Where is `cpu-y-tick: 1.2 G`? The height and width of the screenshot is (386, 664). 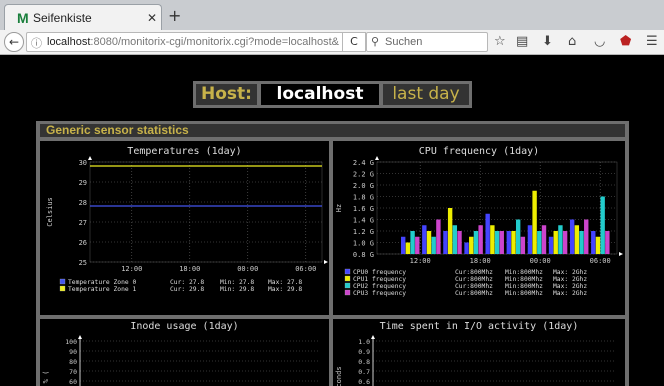 cpu-y-tick: 1.2 G is located at coordinates (363, 232).